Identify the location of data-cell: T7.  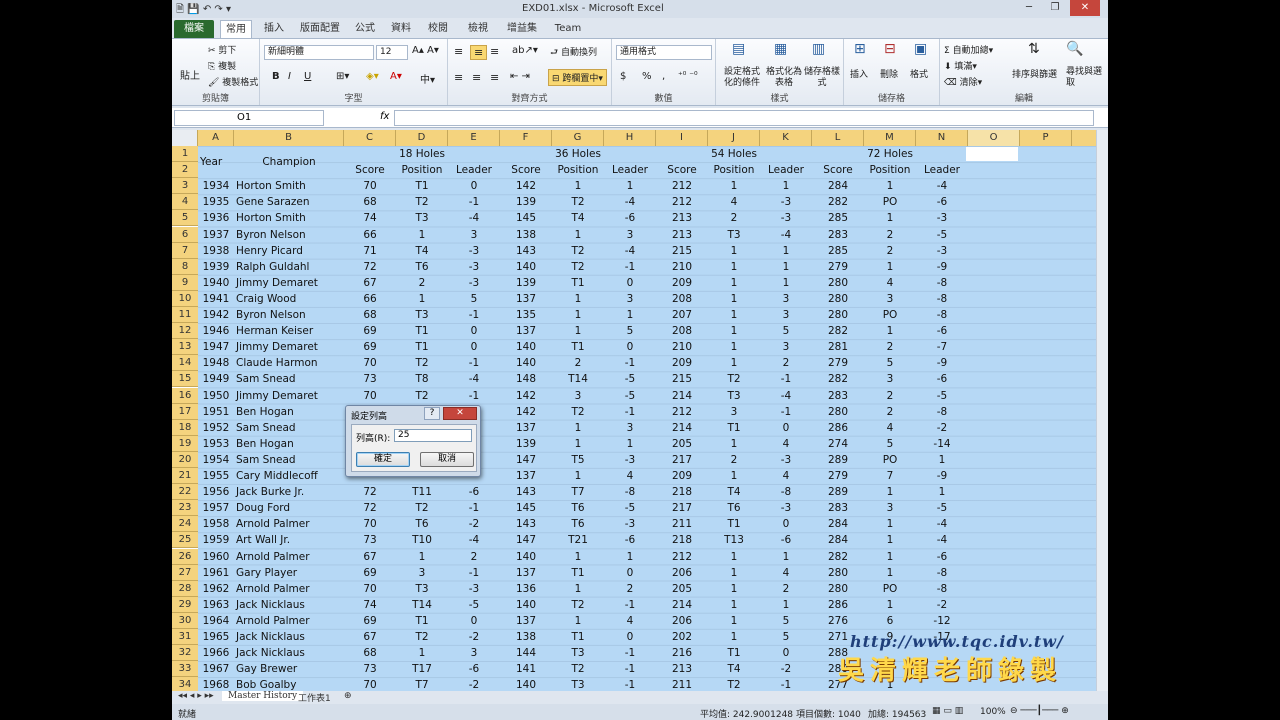
(422, 684).